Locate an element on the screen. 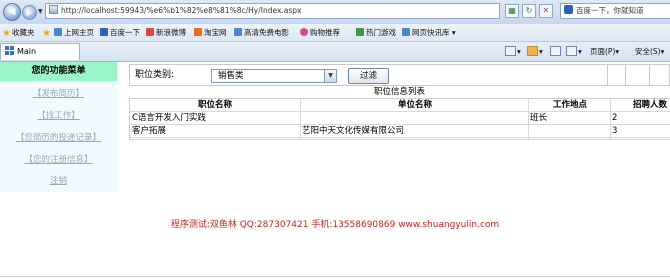 The width and height of the screenshot is (670, 279). sidebar-item-registration-info: 【您的注册信息】 is located at coordinates (58, 160).